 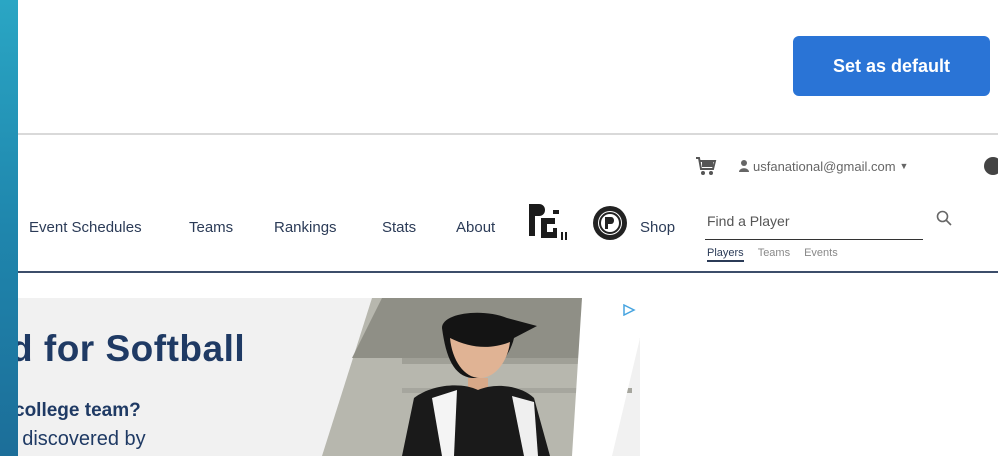 What do you see at coordinates (904, 166) in the screenshot?
I see `chevron-down-icon: ▼` at bounding box center [904, 166].